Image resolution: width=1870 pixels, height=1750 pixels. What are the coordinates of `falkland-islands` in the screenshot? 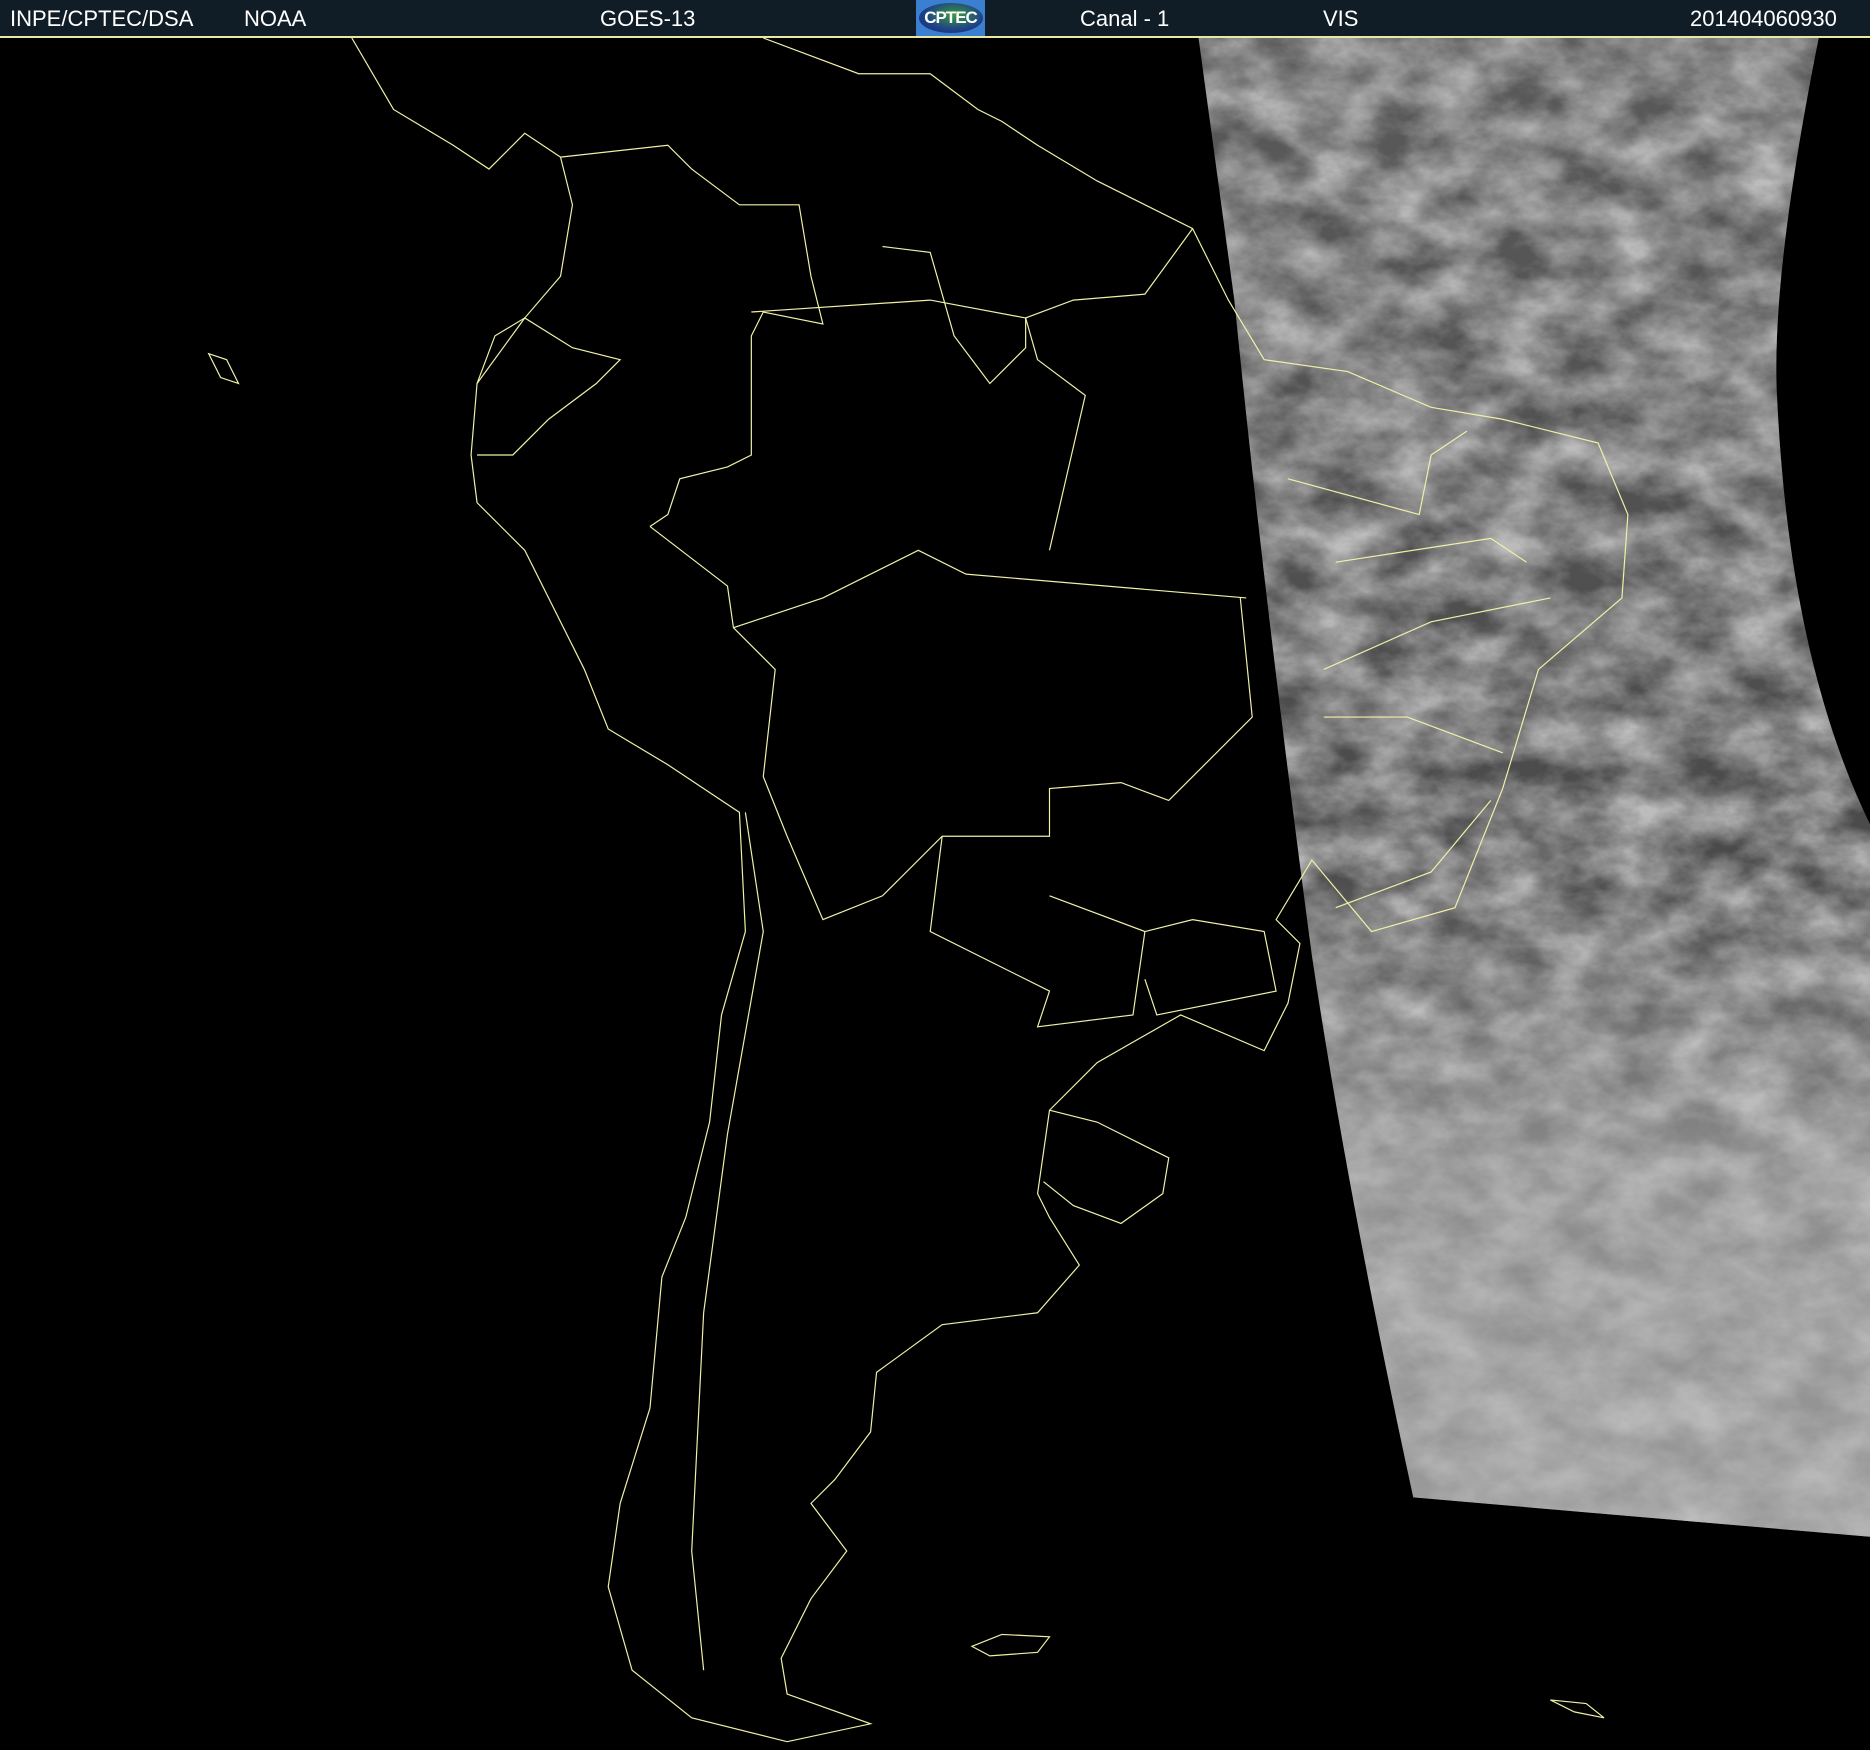 It's located at (1010, 1645).